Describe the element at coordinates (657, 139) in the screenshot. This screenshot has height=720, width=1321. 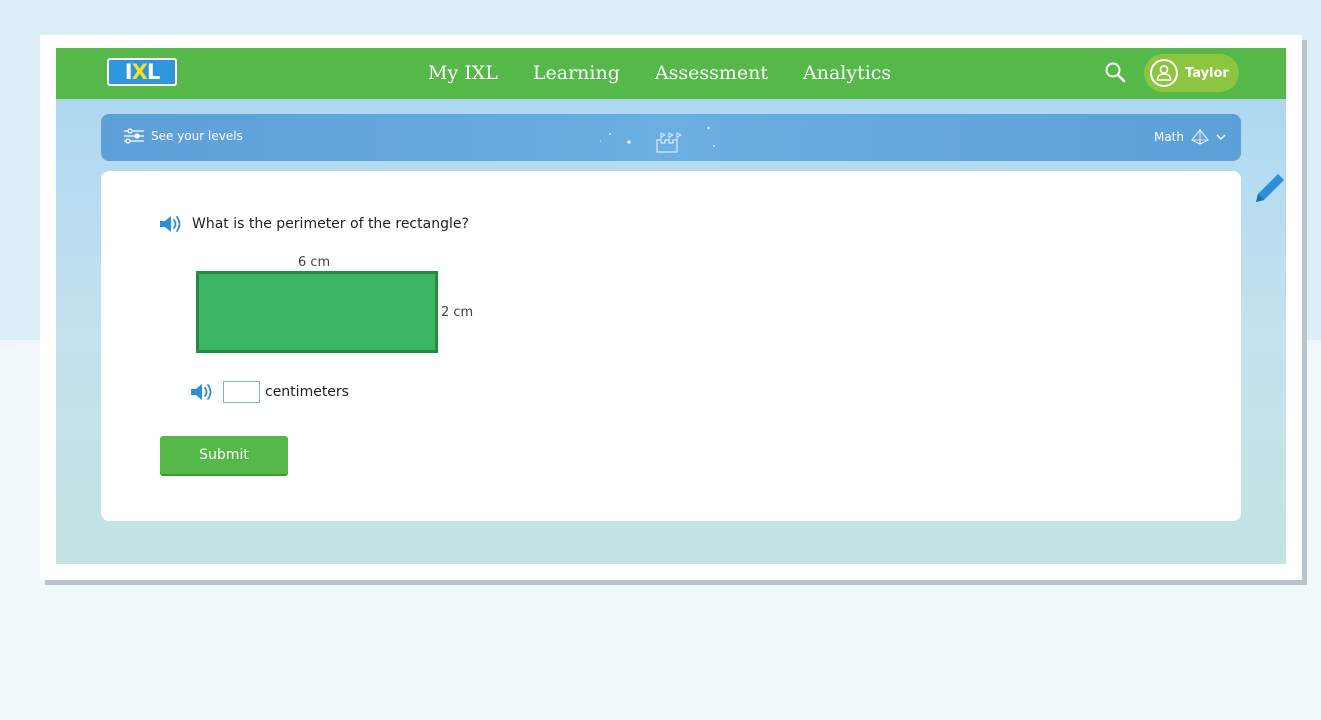
I see `castle-icon: ·` at that location.